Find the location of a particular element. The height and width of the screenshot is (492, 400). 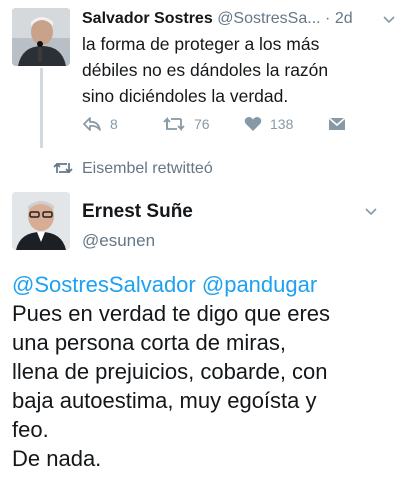

tweet-text-line: Pues en verdad te digo que eres is located at coordinates (171, 313).